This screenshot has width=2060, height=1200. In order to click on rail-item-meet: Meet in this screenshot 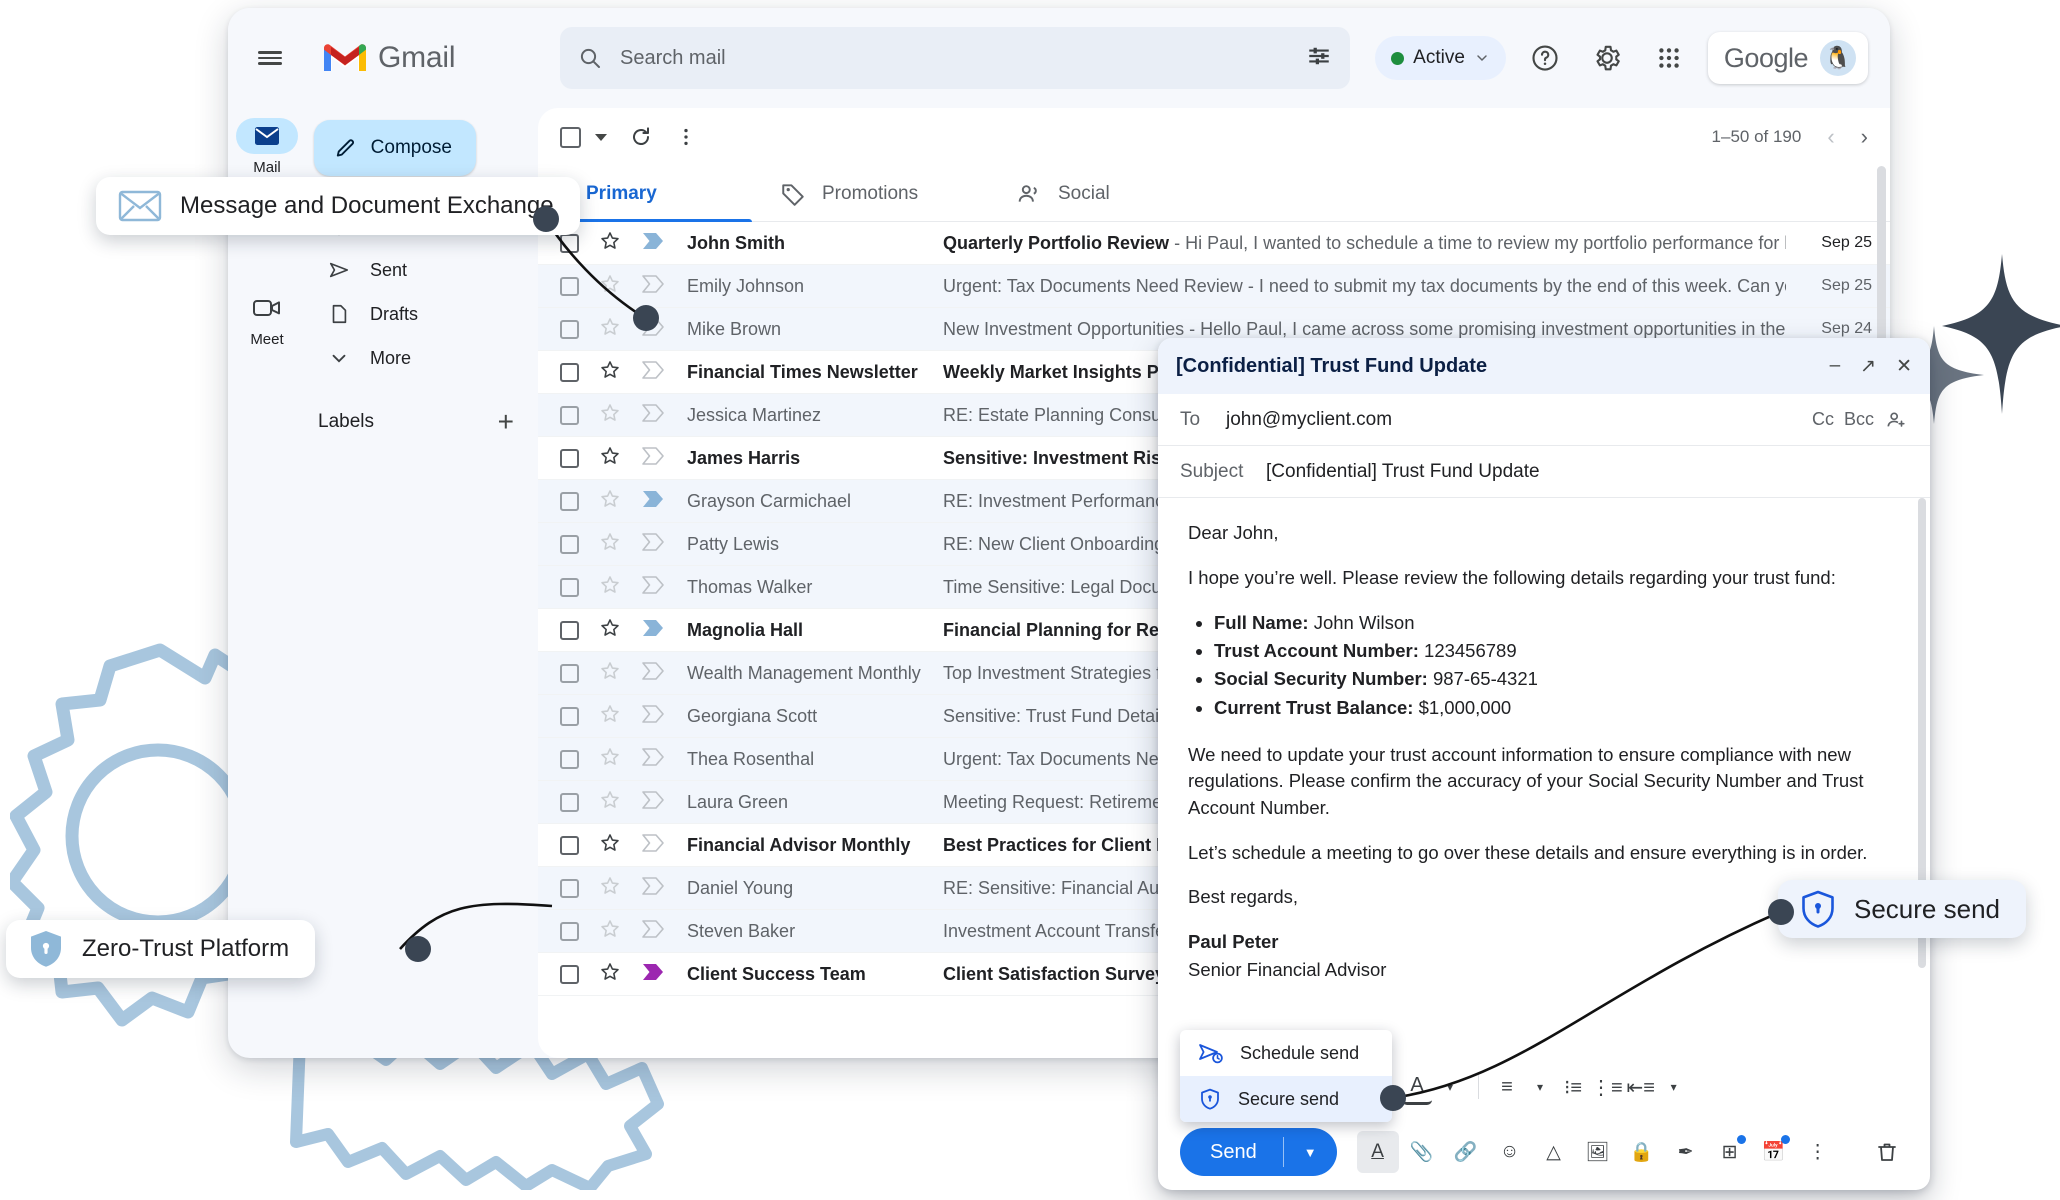, I will do `click(267, 319)`.